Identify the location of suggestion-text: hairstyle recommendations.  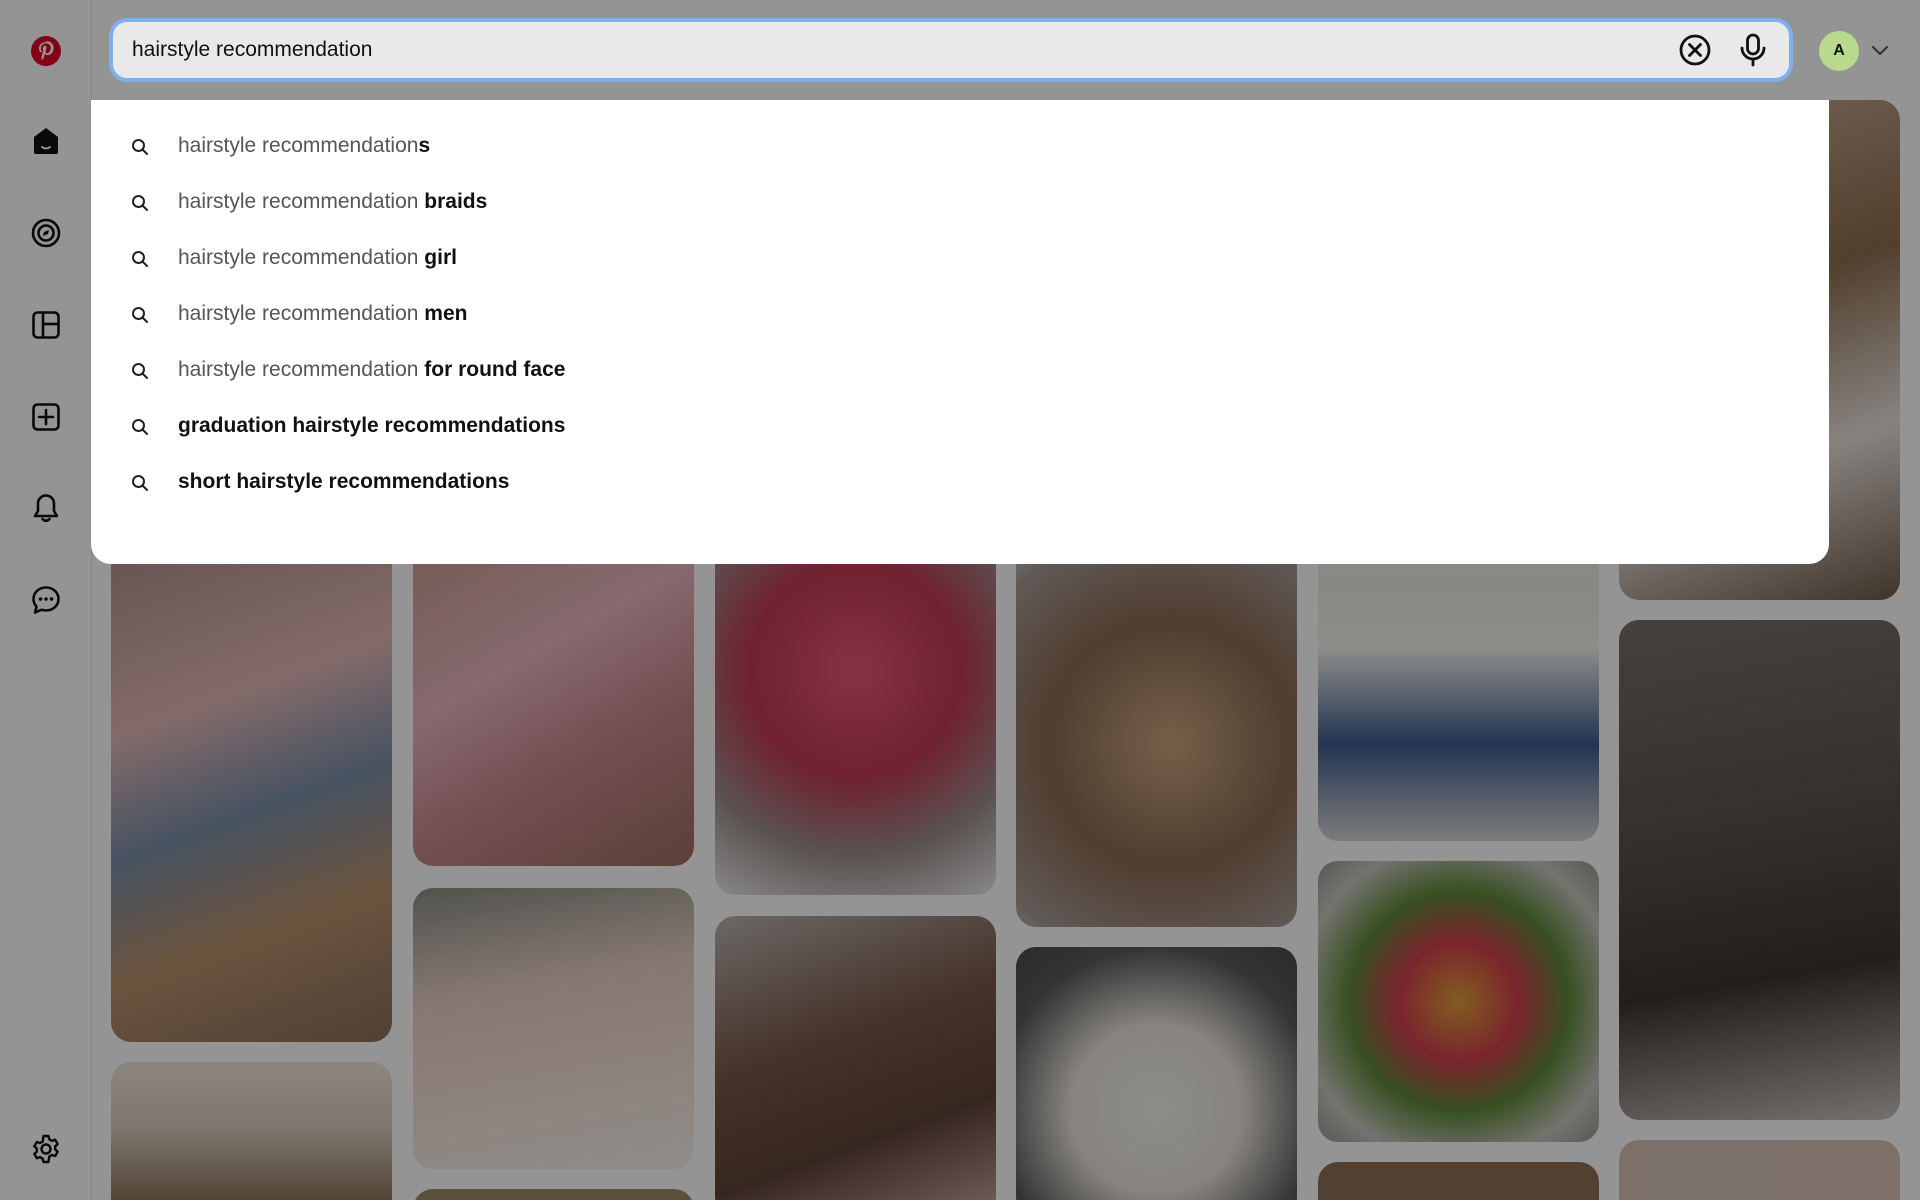
(304, 145).